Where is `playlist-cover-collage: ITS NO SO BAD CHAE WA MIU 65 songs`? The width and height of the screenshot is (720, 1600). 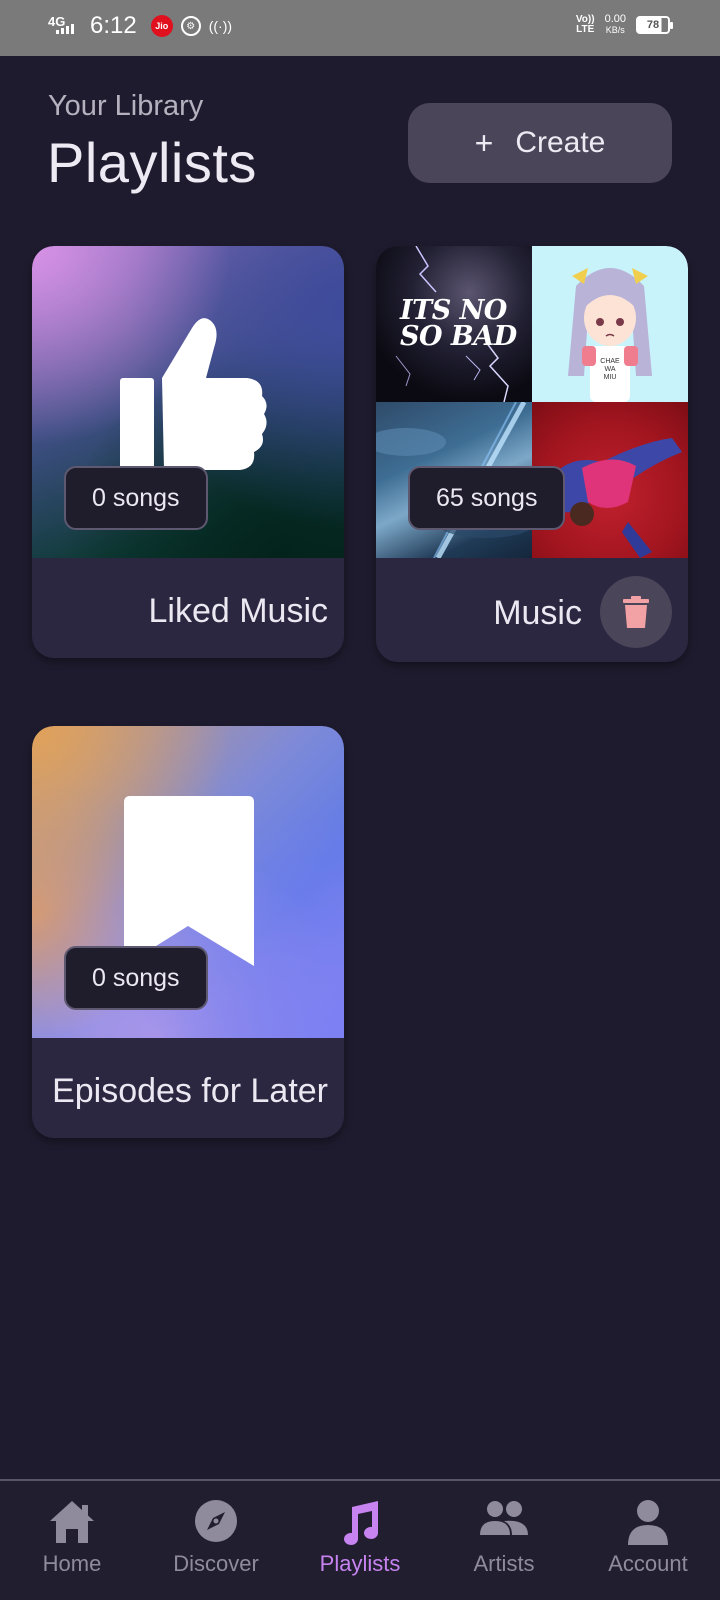
playlist-cover-collage: ITS NO SO BAD CHAE WA MIU 65 songs is located at coordinates (532, 402).